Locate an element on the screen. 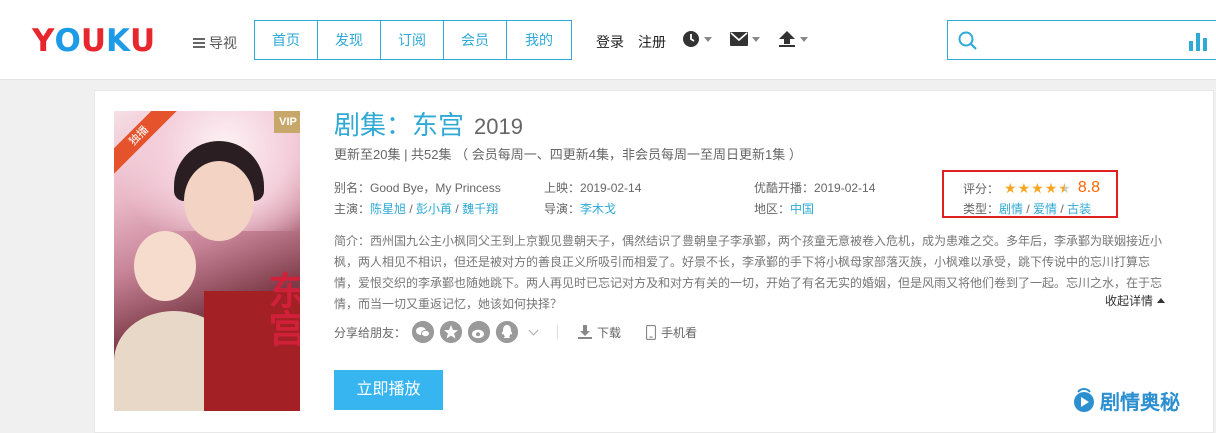  director-label: 导演： is located at coordinates (562, 209).